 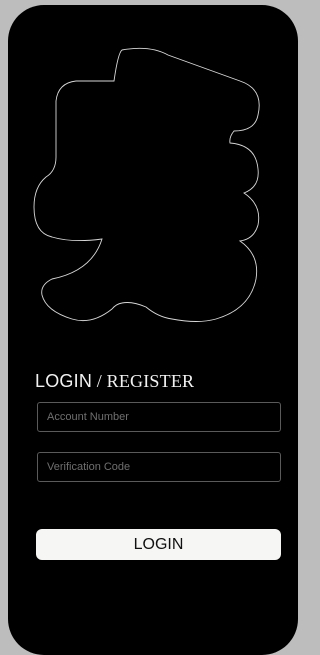 What do you see at coordinates (64, 381) in the screenshot?
I see `login-title-text: LOGIN` at bounding box center [64, 381].